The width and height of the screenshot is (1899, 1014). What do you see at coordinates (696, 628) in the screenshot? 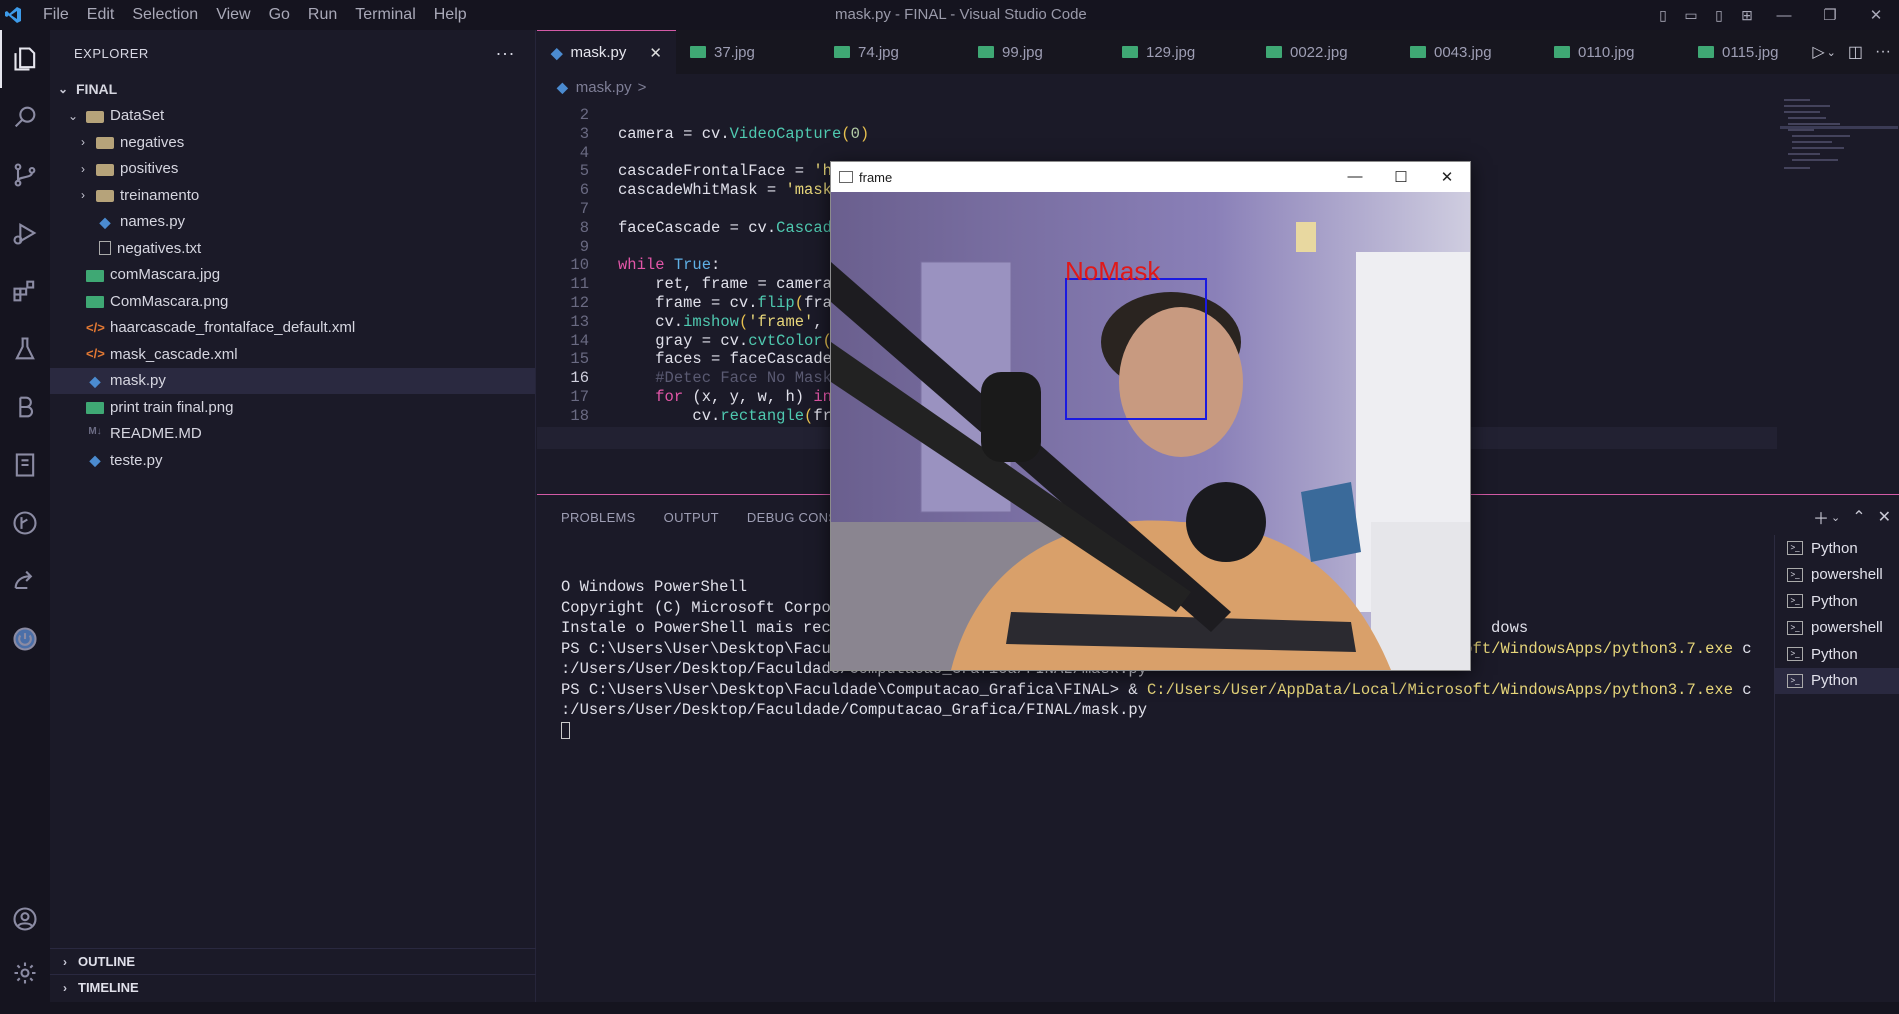
I see `terminal-line-text: Instale o PowerShell mais rec` at bounding box center [696, 628].